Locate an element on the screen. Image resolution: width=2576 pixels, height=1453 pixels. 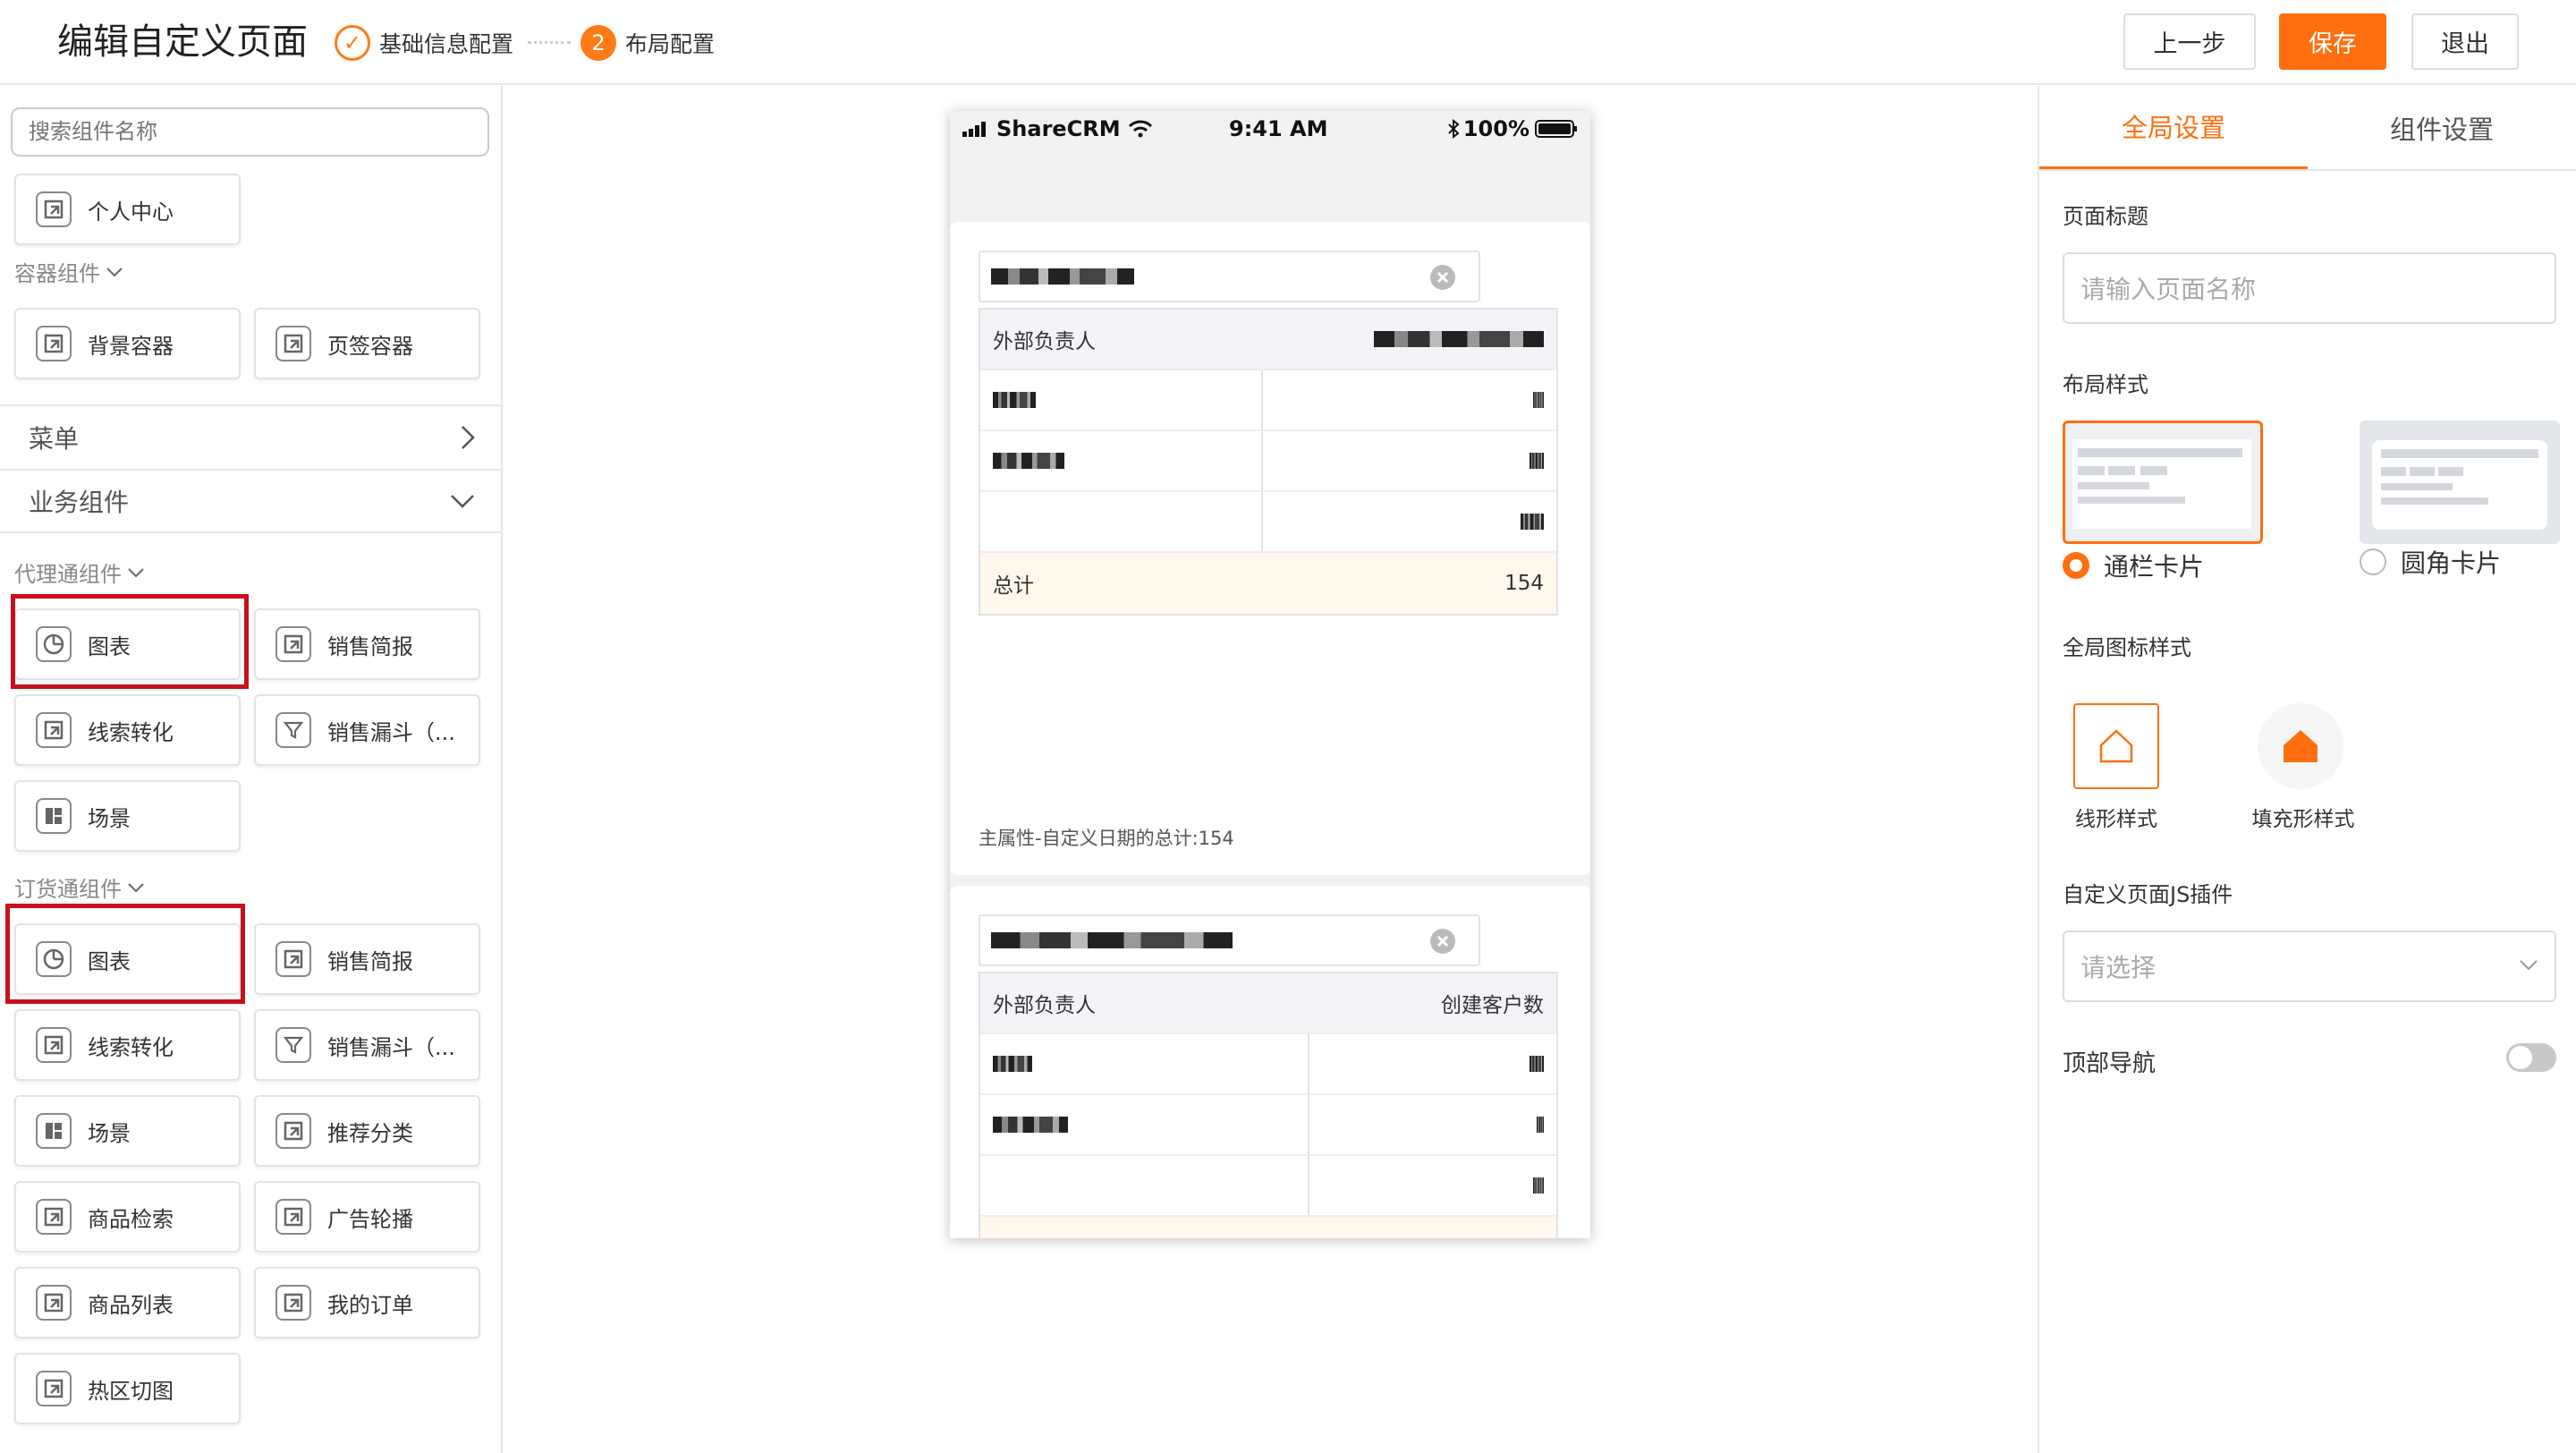
component-personal-center: 个人中心 is located at coordinates (127, 209).